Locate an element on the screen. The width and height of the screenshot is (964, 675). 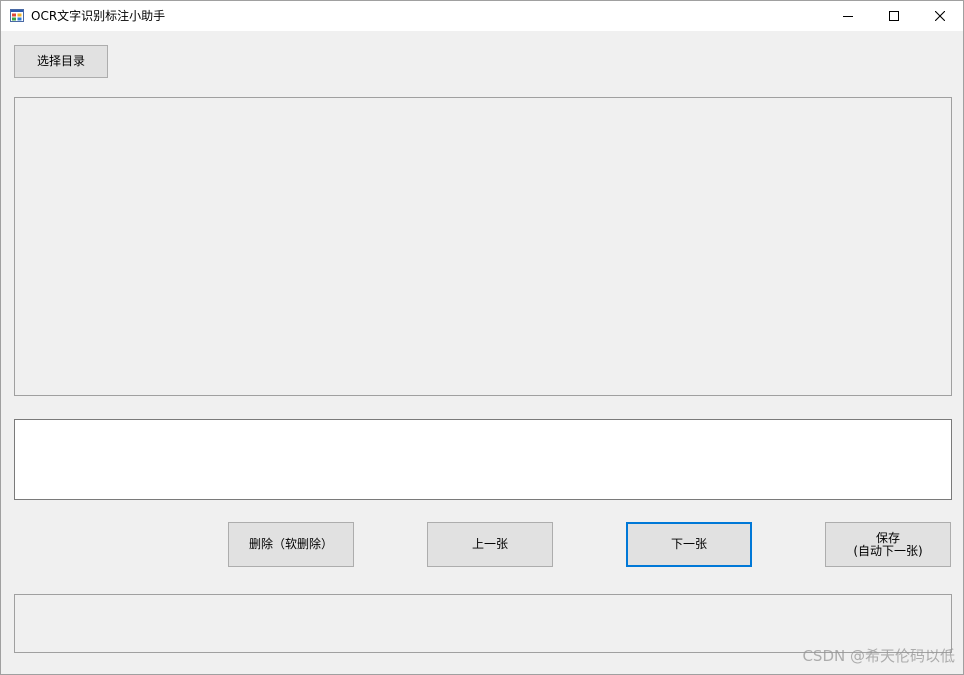
app-window-icon is located at coordinates (17, 15).